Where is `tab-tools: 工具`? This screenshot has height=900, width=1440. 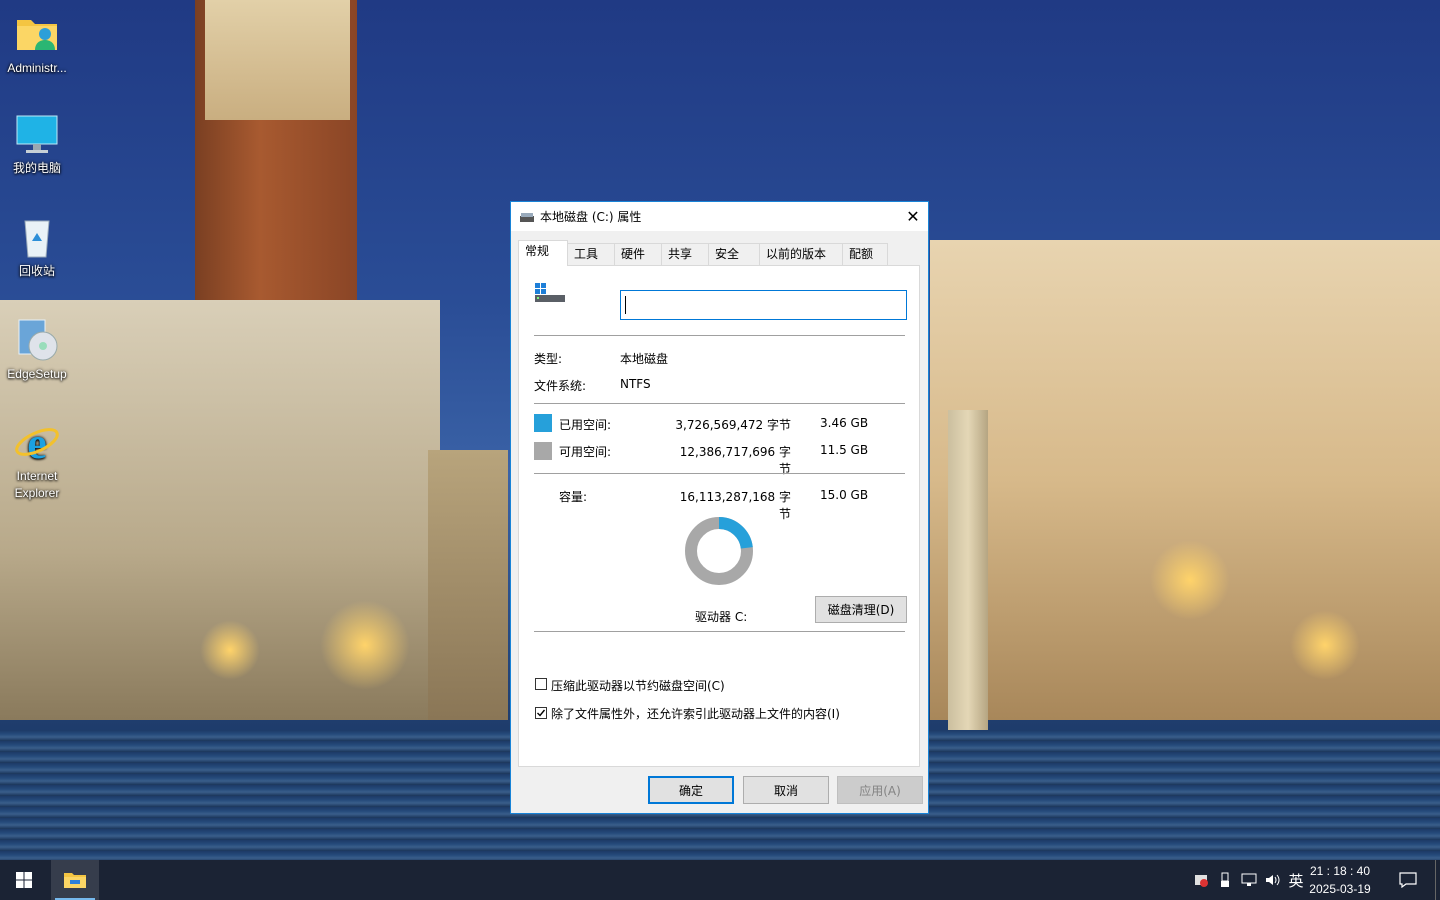 tab-tools: 工具 is located at coordinates (591, 254).